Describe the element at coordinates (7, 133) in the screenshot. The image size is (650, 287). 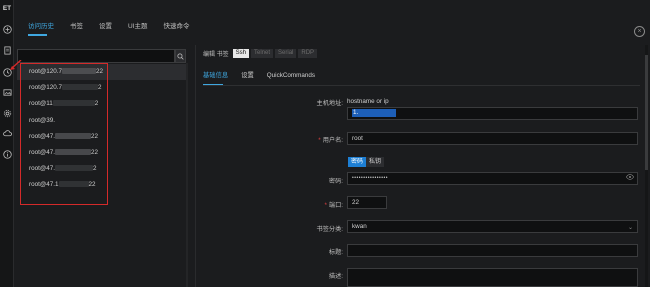
I see `cloud-icon` at that location.